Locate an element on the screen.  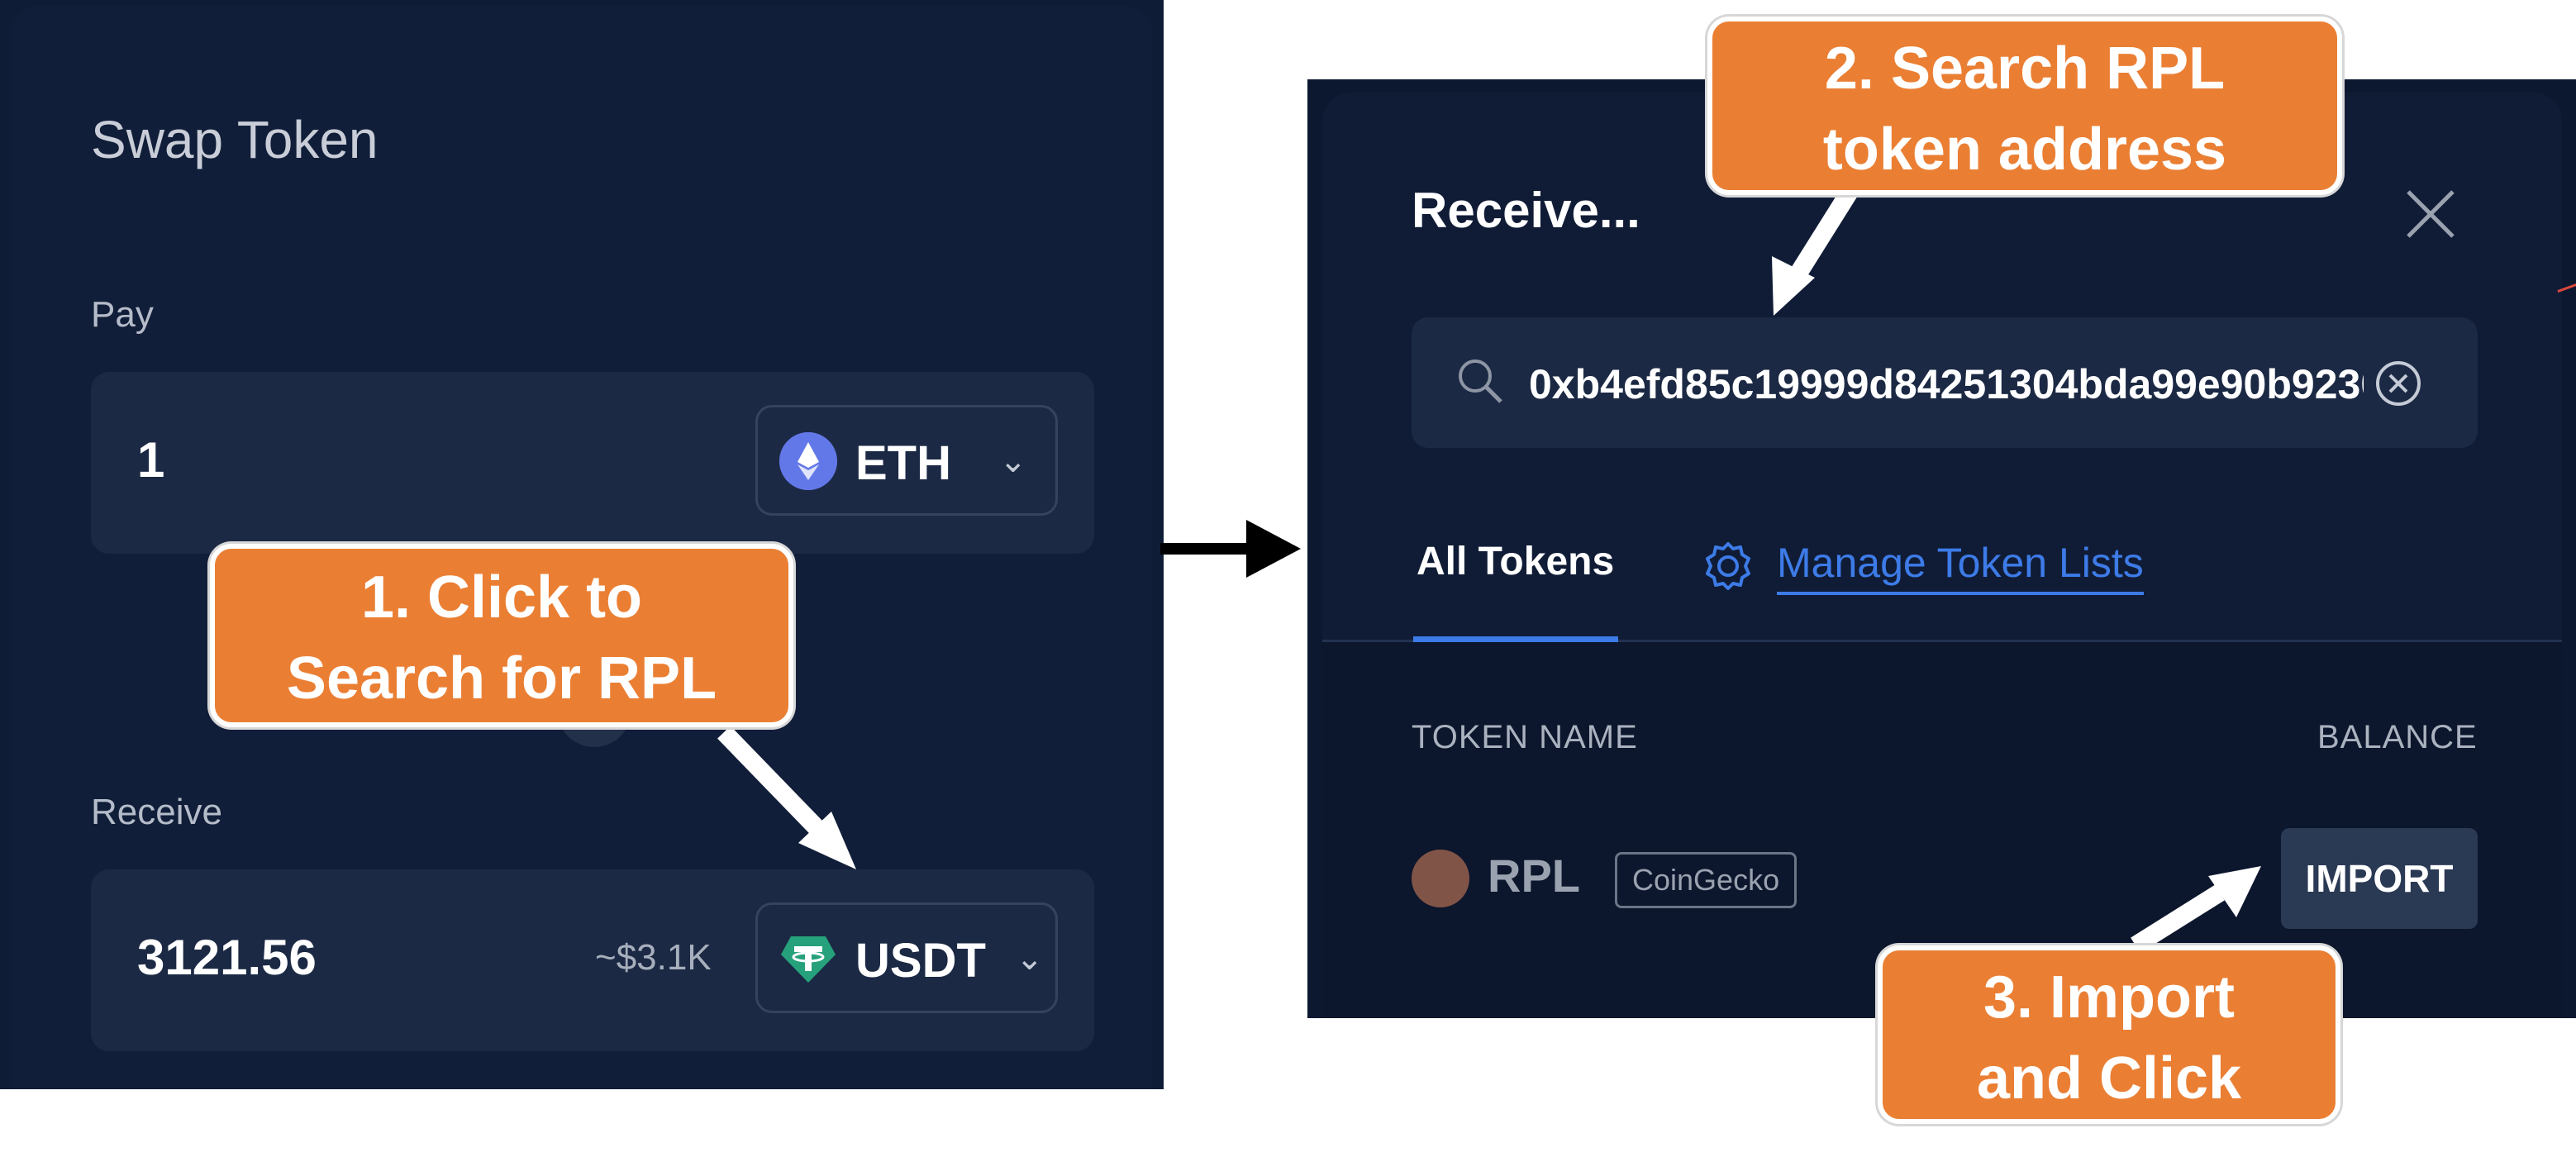
callout-step-3-line-2: and Click is located at coordinates (2109, 1078).